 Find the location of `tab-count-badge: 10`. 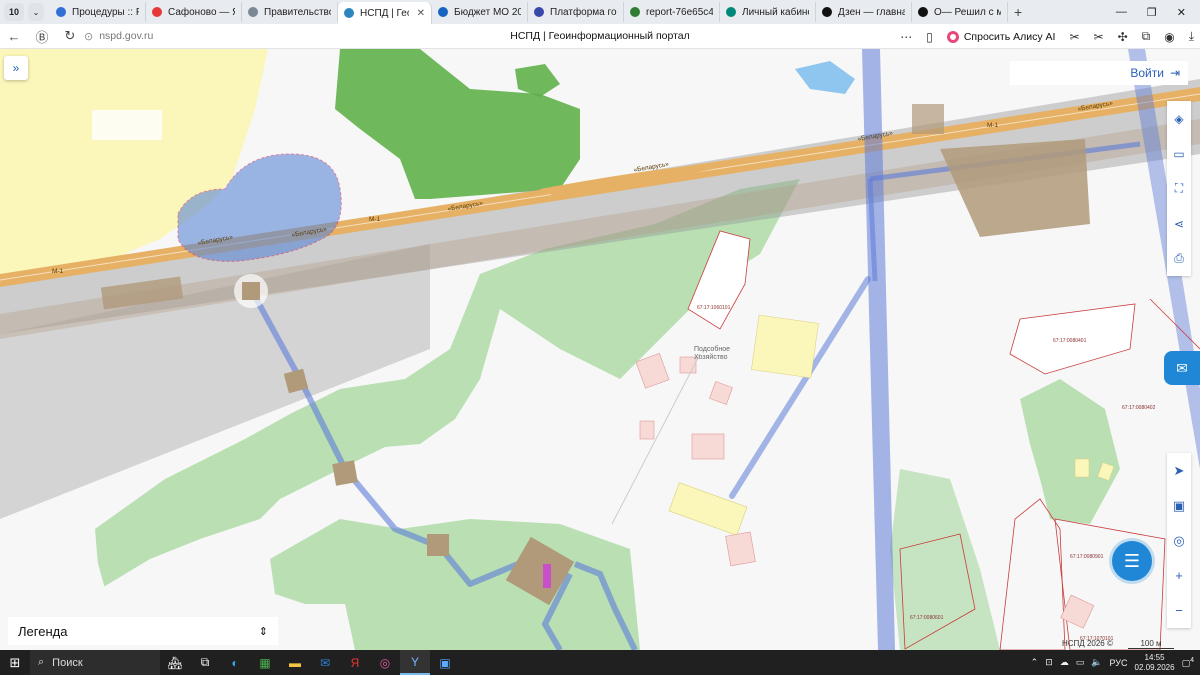

tab-count-badge: 10 is located at coordinates (14, 12).